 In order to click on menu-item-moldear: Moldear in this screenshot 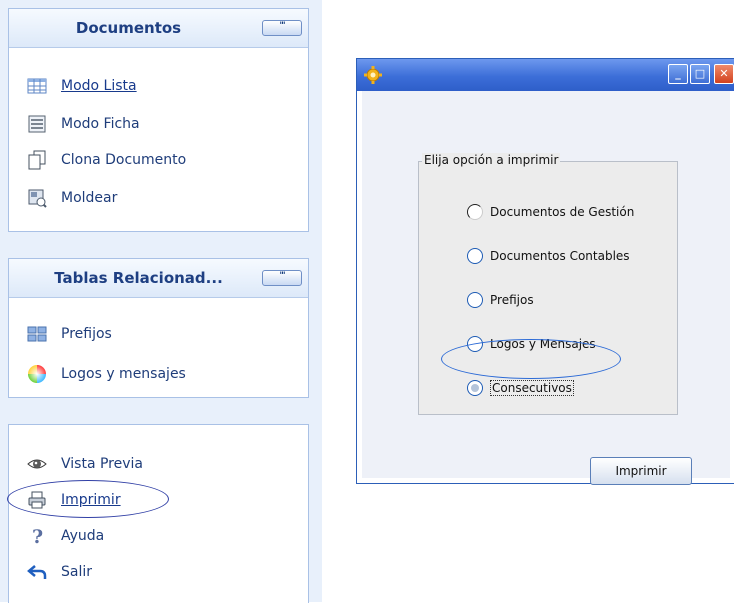, I will do `click(72, 198)`.